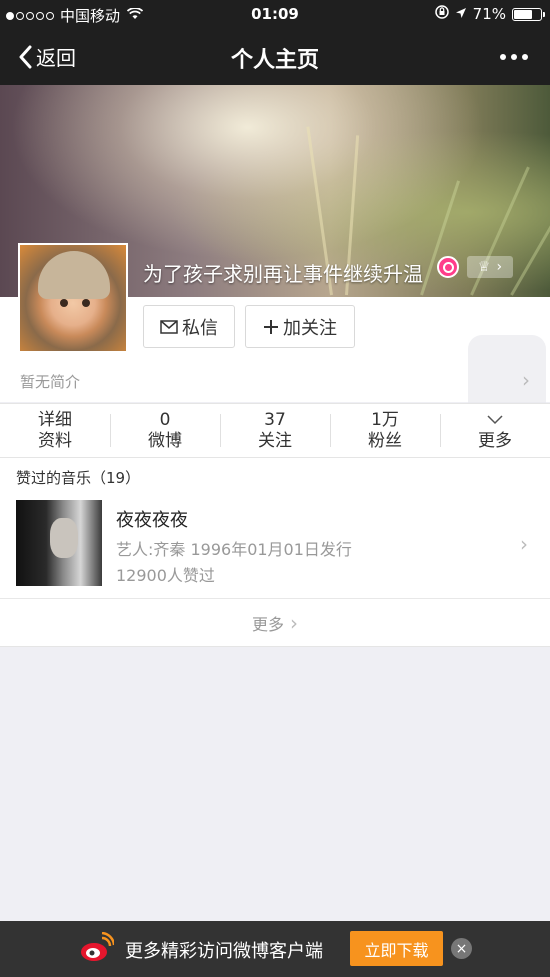 The width and height of the screenshot is (550, 977). I want to click on battery-percent: 71%, so click(489, 14).